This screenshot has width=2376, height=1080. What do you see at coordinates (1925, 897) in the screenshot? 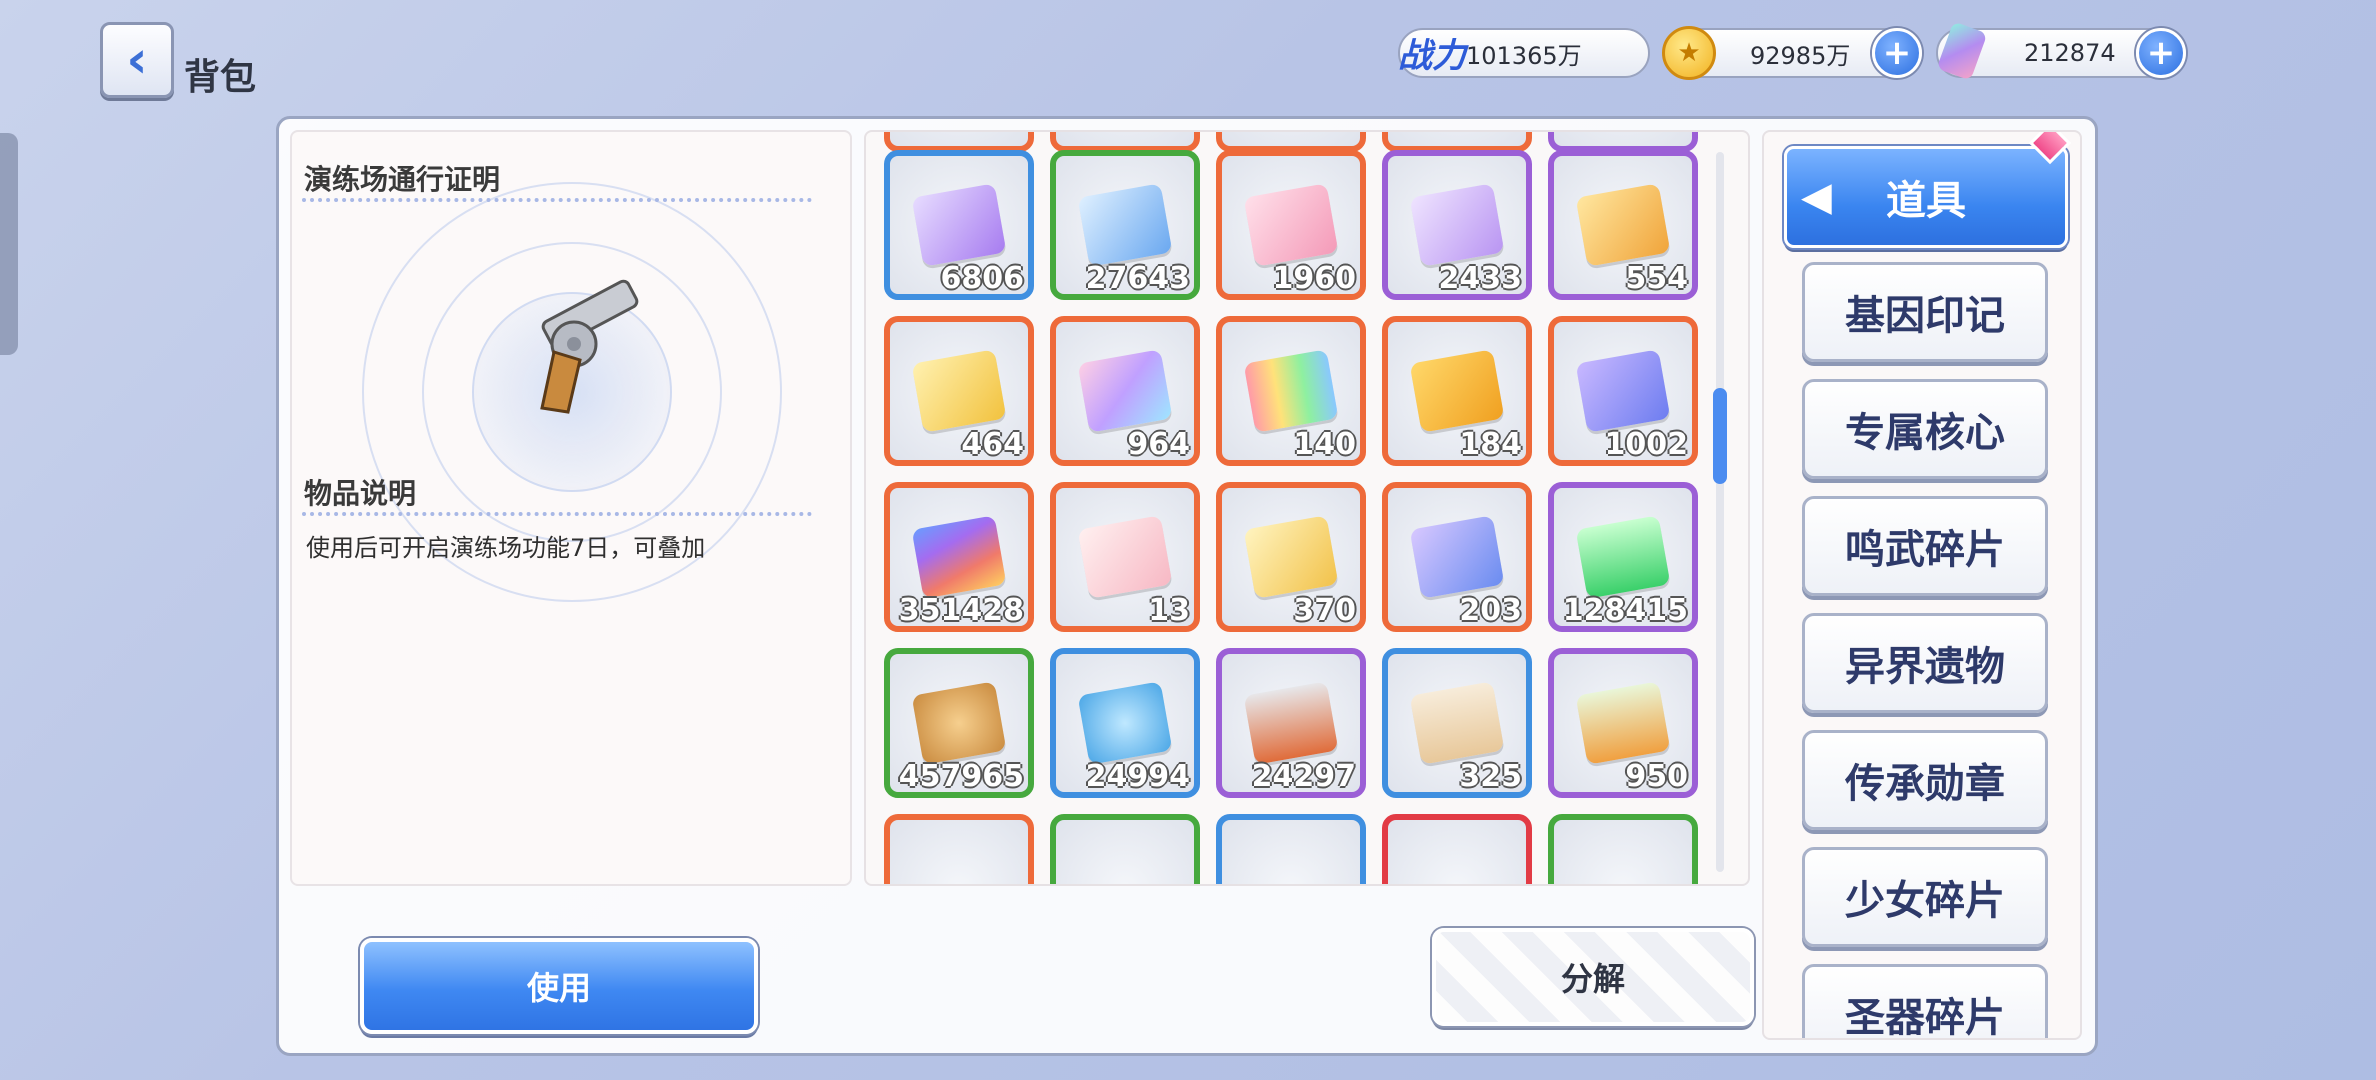
I see `category-tab-5: 少女碎片` at bounding box center [1925, 897].